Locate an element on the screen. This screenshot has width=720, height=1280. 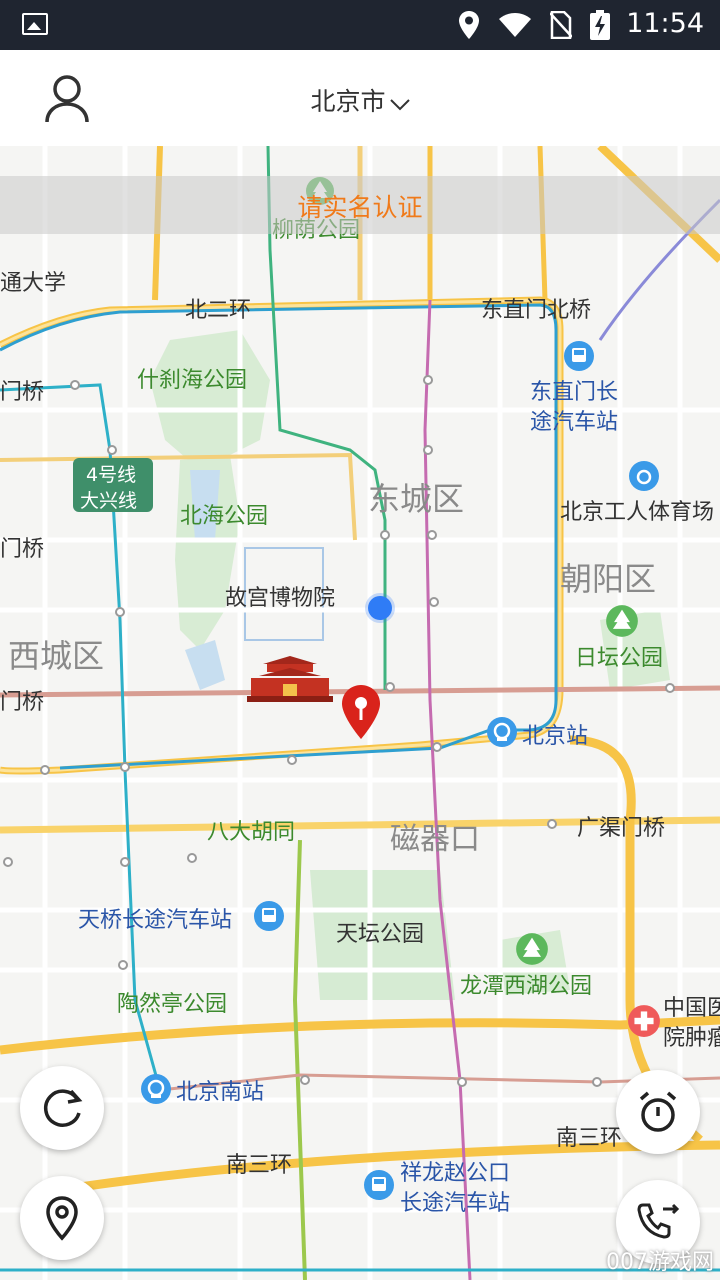
label-dongzhimen-bus-1: 东直门长 is located at coordinates (574, 392).